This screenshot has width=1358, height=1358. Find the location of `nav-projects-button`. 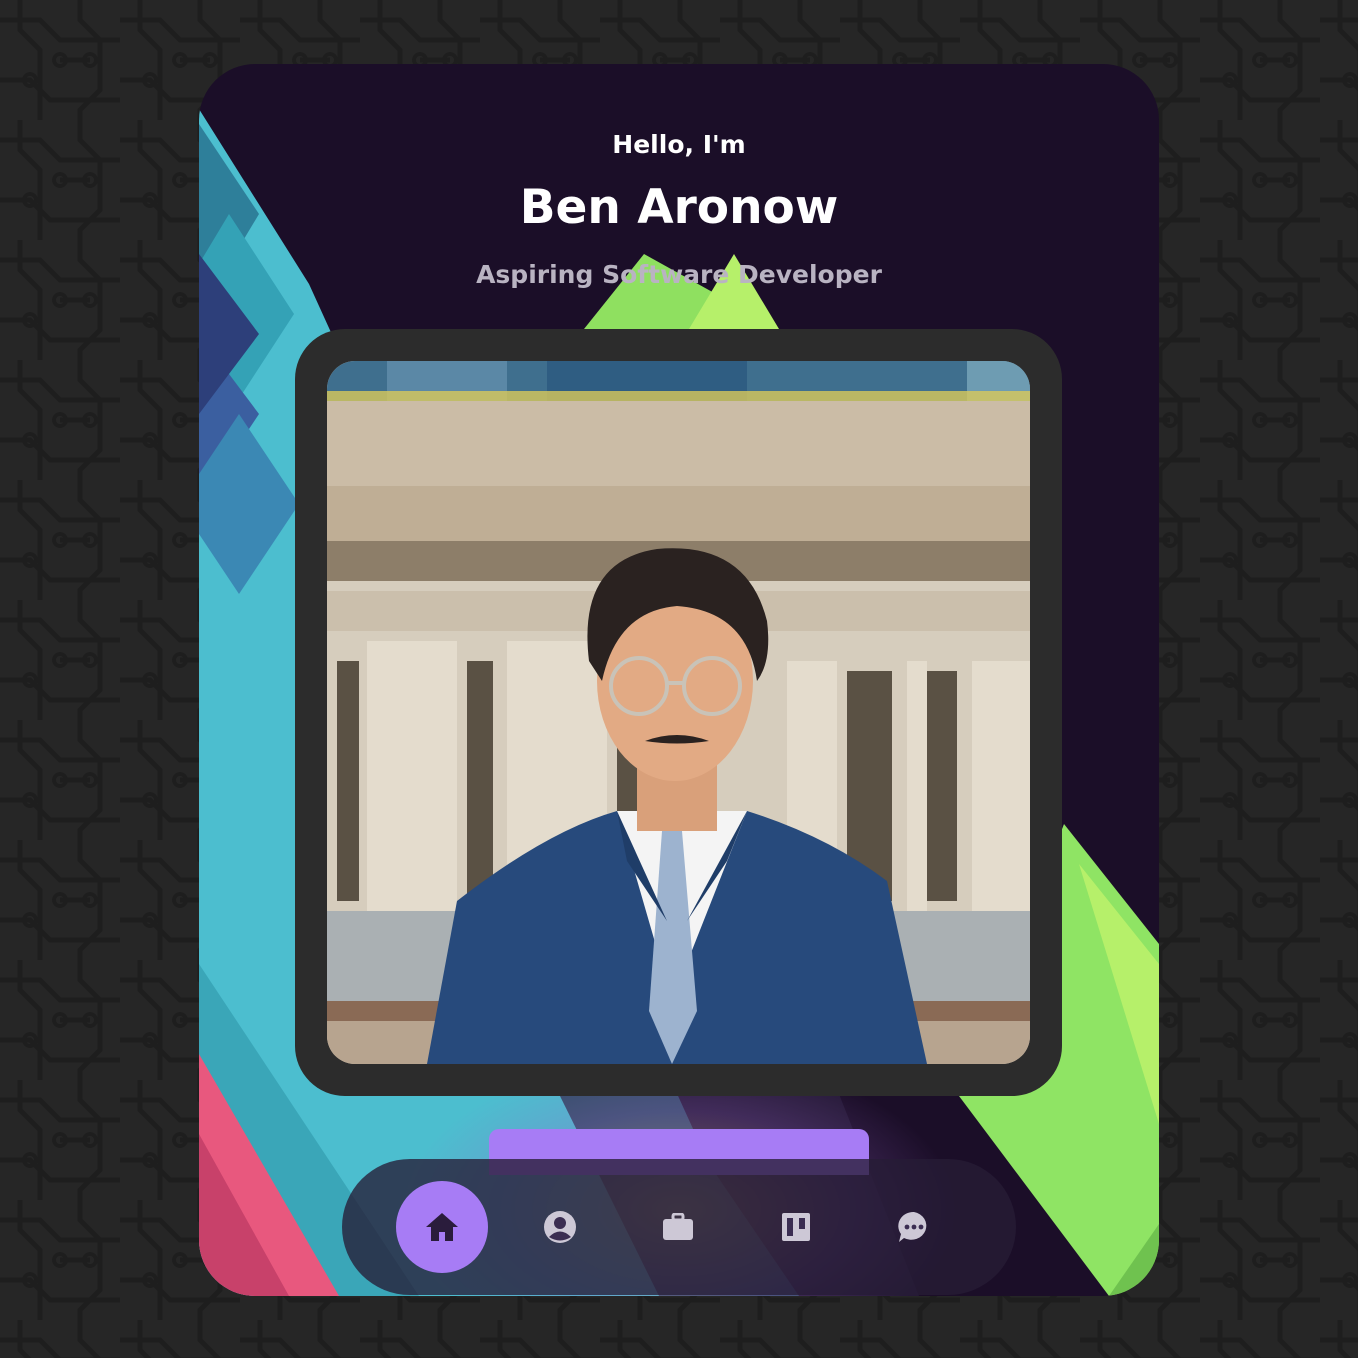

nav-projects-button is located at coordinates (796, 1227).